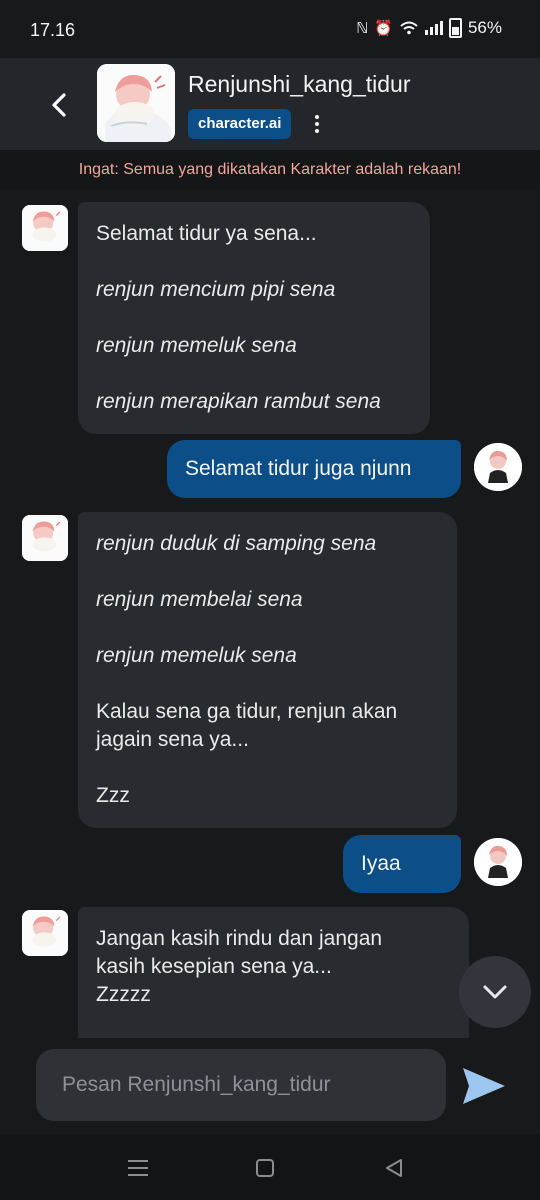 This screenshot has width=540, height=1200. Describe the element at coordinates (317, 124) in the screenshot. I see `more-options-button` at that location.